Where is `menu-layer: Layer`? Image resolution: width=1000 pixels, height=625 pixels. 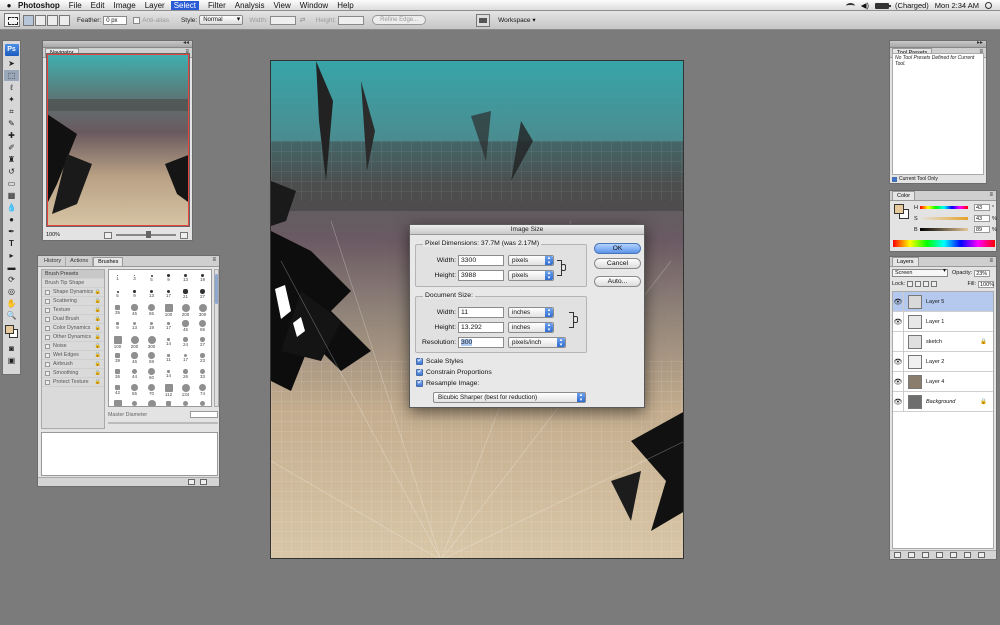
menu-layer: Layer is located at coordinates (155, 5).